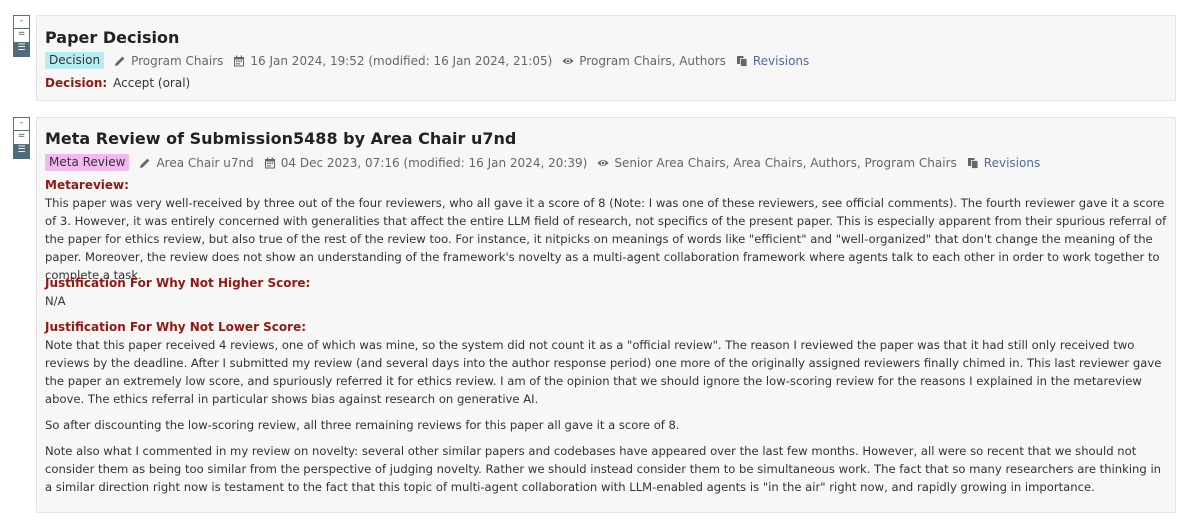 The image size is (1191, 521). What do you see at coordinates (652, 60) in the screenshot?
I see `readers-text: Program Chairs, Authors` at bounding box center [652, 60].